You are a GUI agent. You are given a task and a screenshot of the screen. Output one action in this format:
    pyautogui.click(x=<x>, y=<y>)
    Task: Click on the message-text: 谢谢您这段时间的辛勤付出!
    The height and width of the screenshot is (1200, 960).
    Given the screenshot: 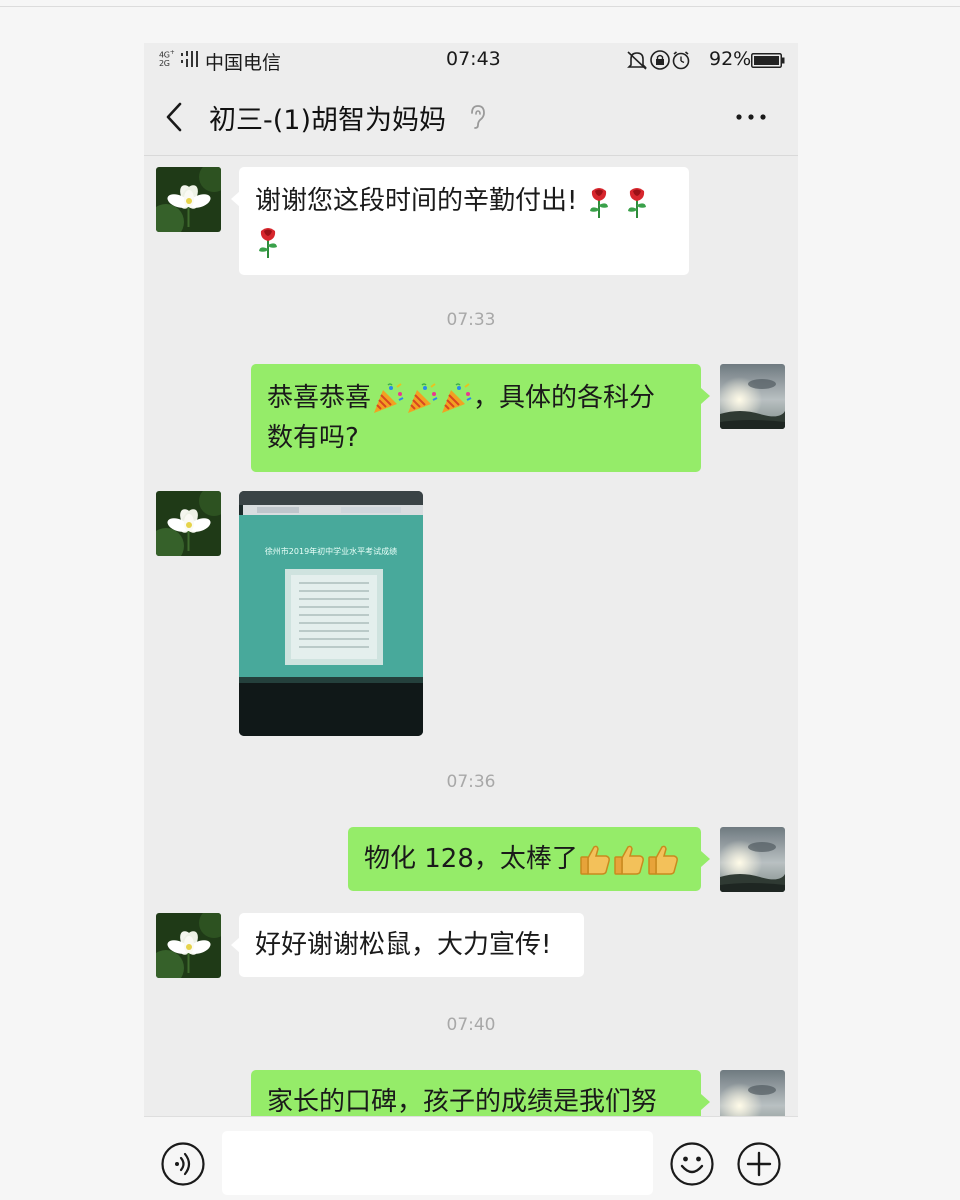 What is the action you would take?
    pyautogui.click(x=416, y=201)
    